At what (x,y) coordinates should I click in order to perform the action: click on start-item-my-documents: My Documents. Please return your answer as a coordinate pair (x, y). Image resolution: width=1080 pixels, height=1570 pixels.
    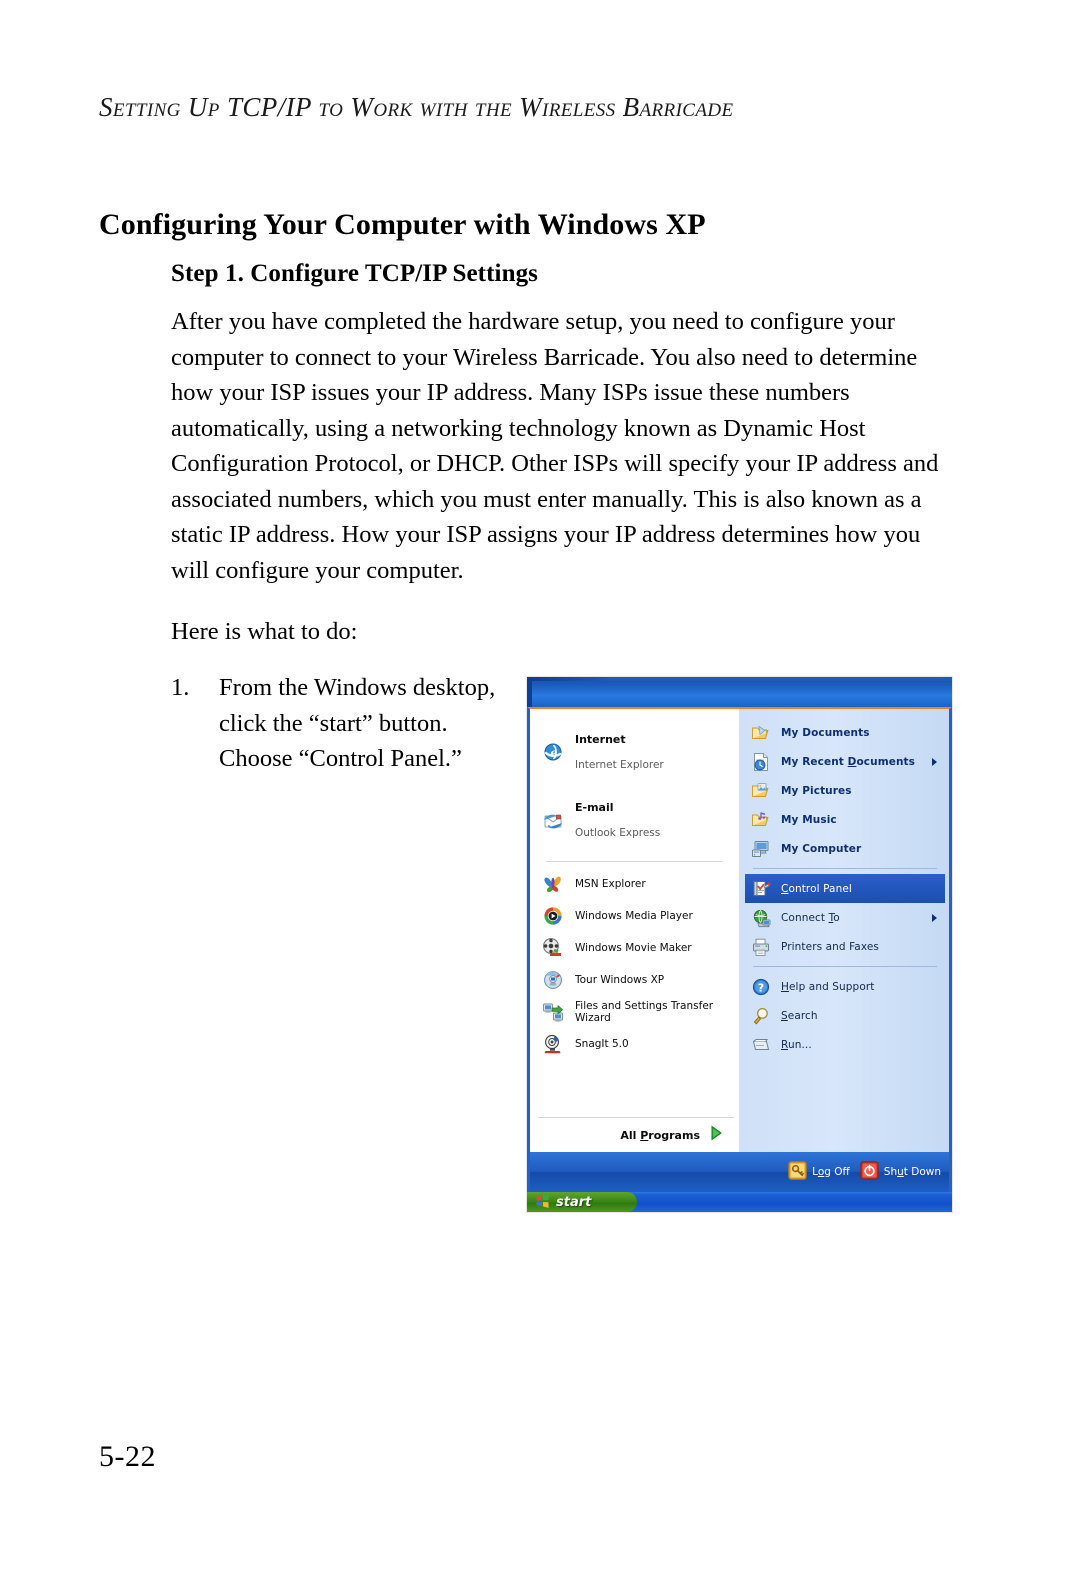
    Looking at the image, I should click on (845, 732).